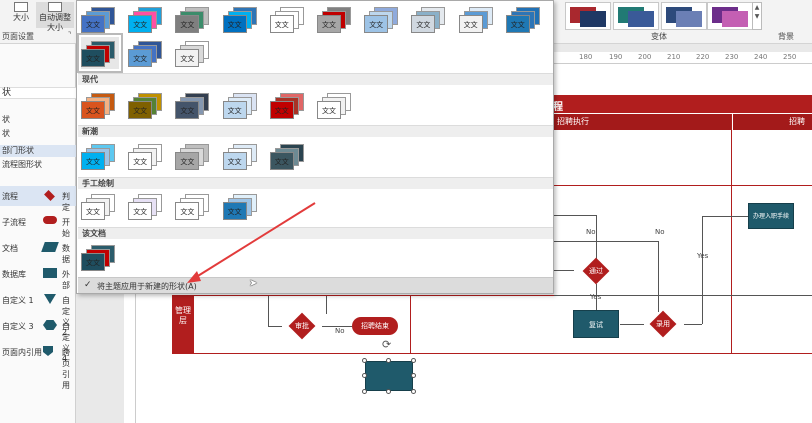 Image resolution: width=812 pixels, height=423 pixels. What do you see at coordinates (194, 277) in the screenshot?
I see `annotation-arrow-head` at bounding box center [194, 277].